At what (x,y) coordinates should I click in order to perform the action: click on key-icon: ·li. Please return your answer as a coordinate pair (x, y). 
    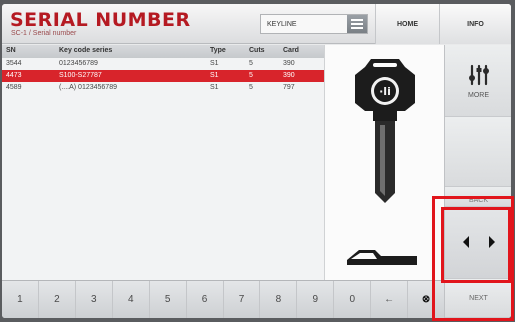
    Looking at the image, I should click on (382, 162).